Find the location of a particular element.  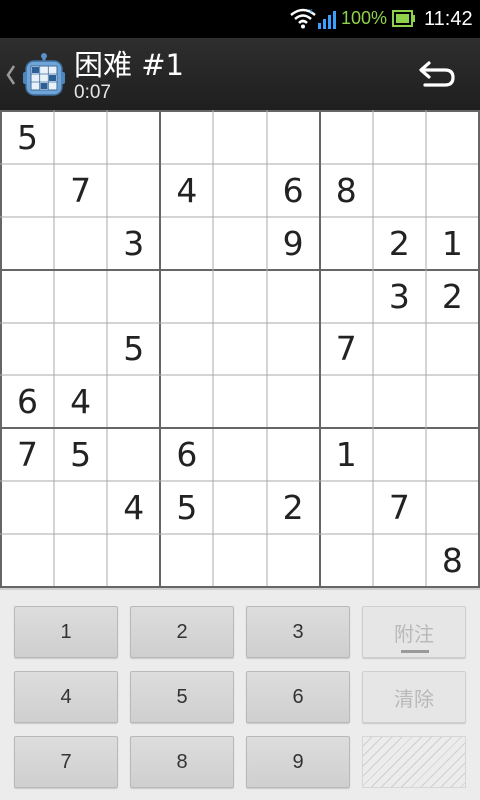

notes-button: 附注 is located at coordinates (414, 632).